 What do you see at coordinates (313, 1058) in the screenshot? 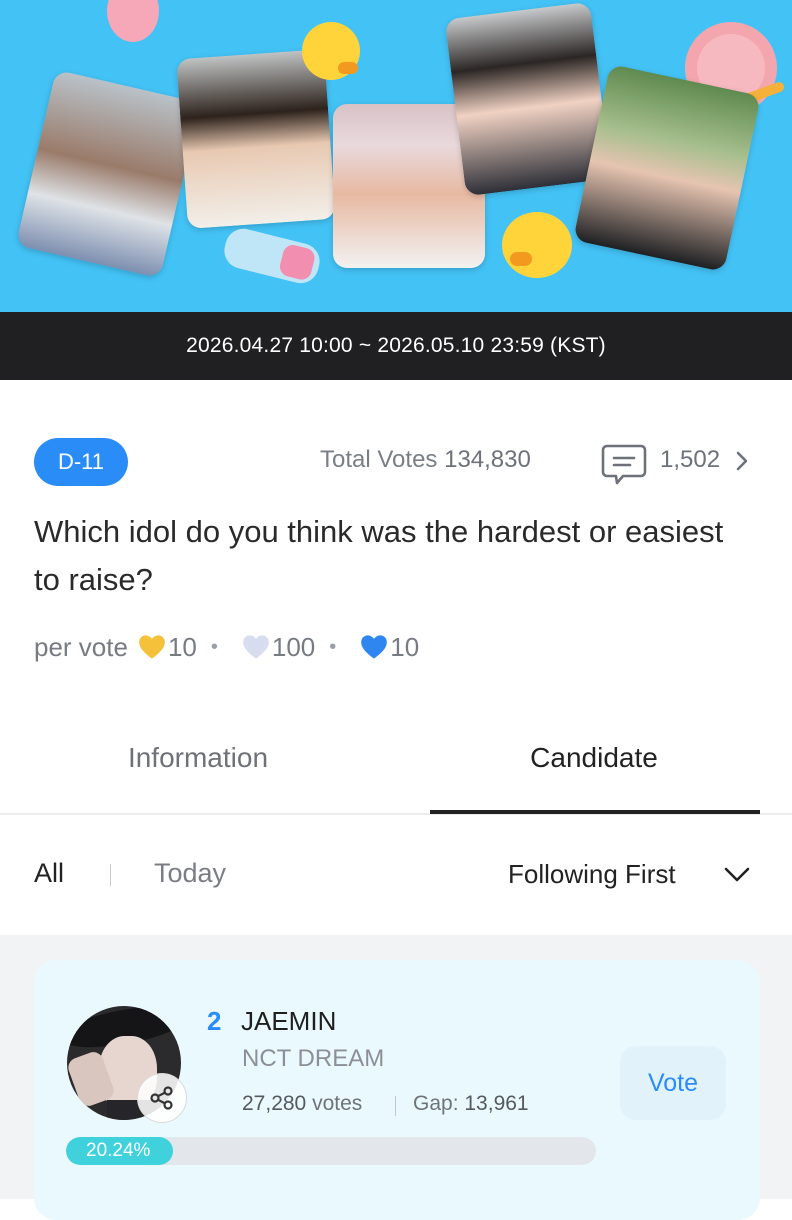
I see `candidate-group: NCT DREAM` at bounding box center [313, 1058].